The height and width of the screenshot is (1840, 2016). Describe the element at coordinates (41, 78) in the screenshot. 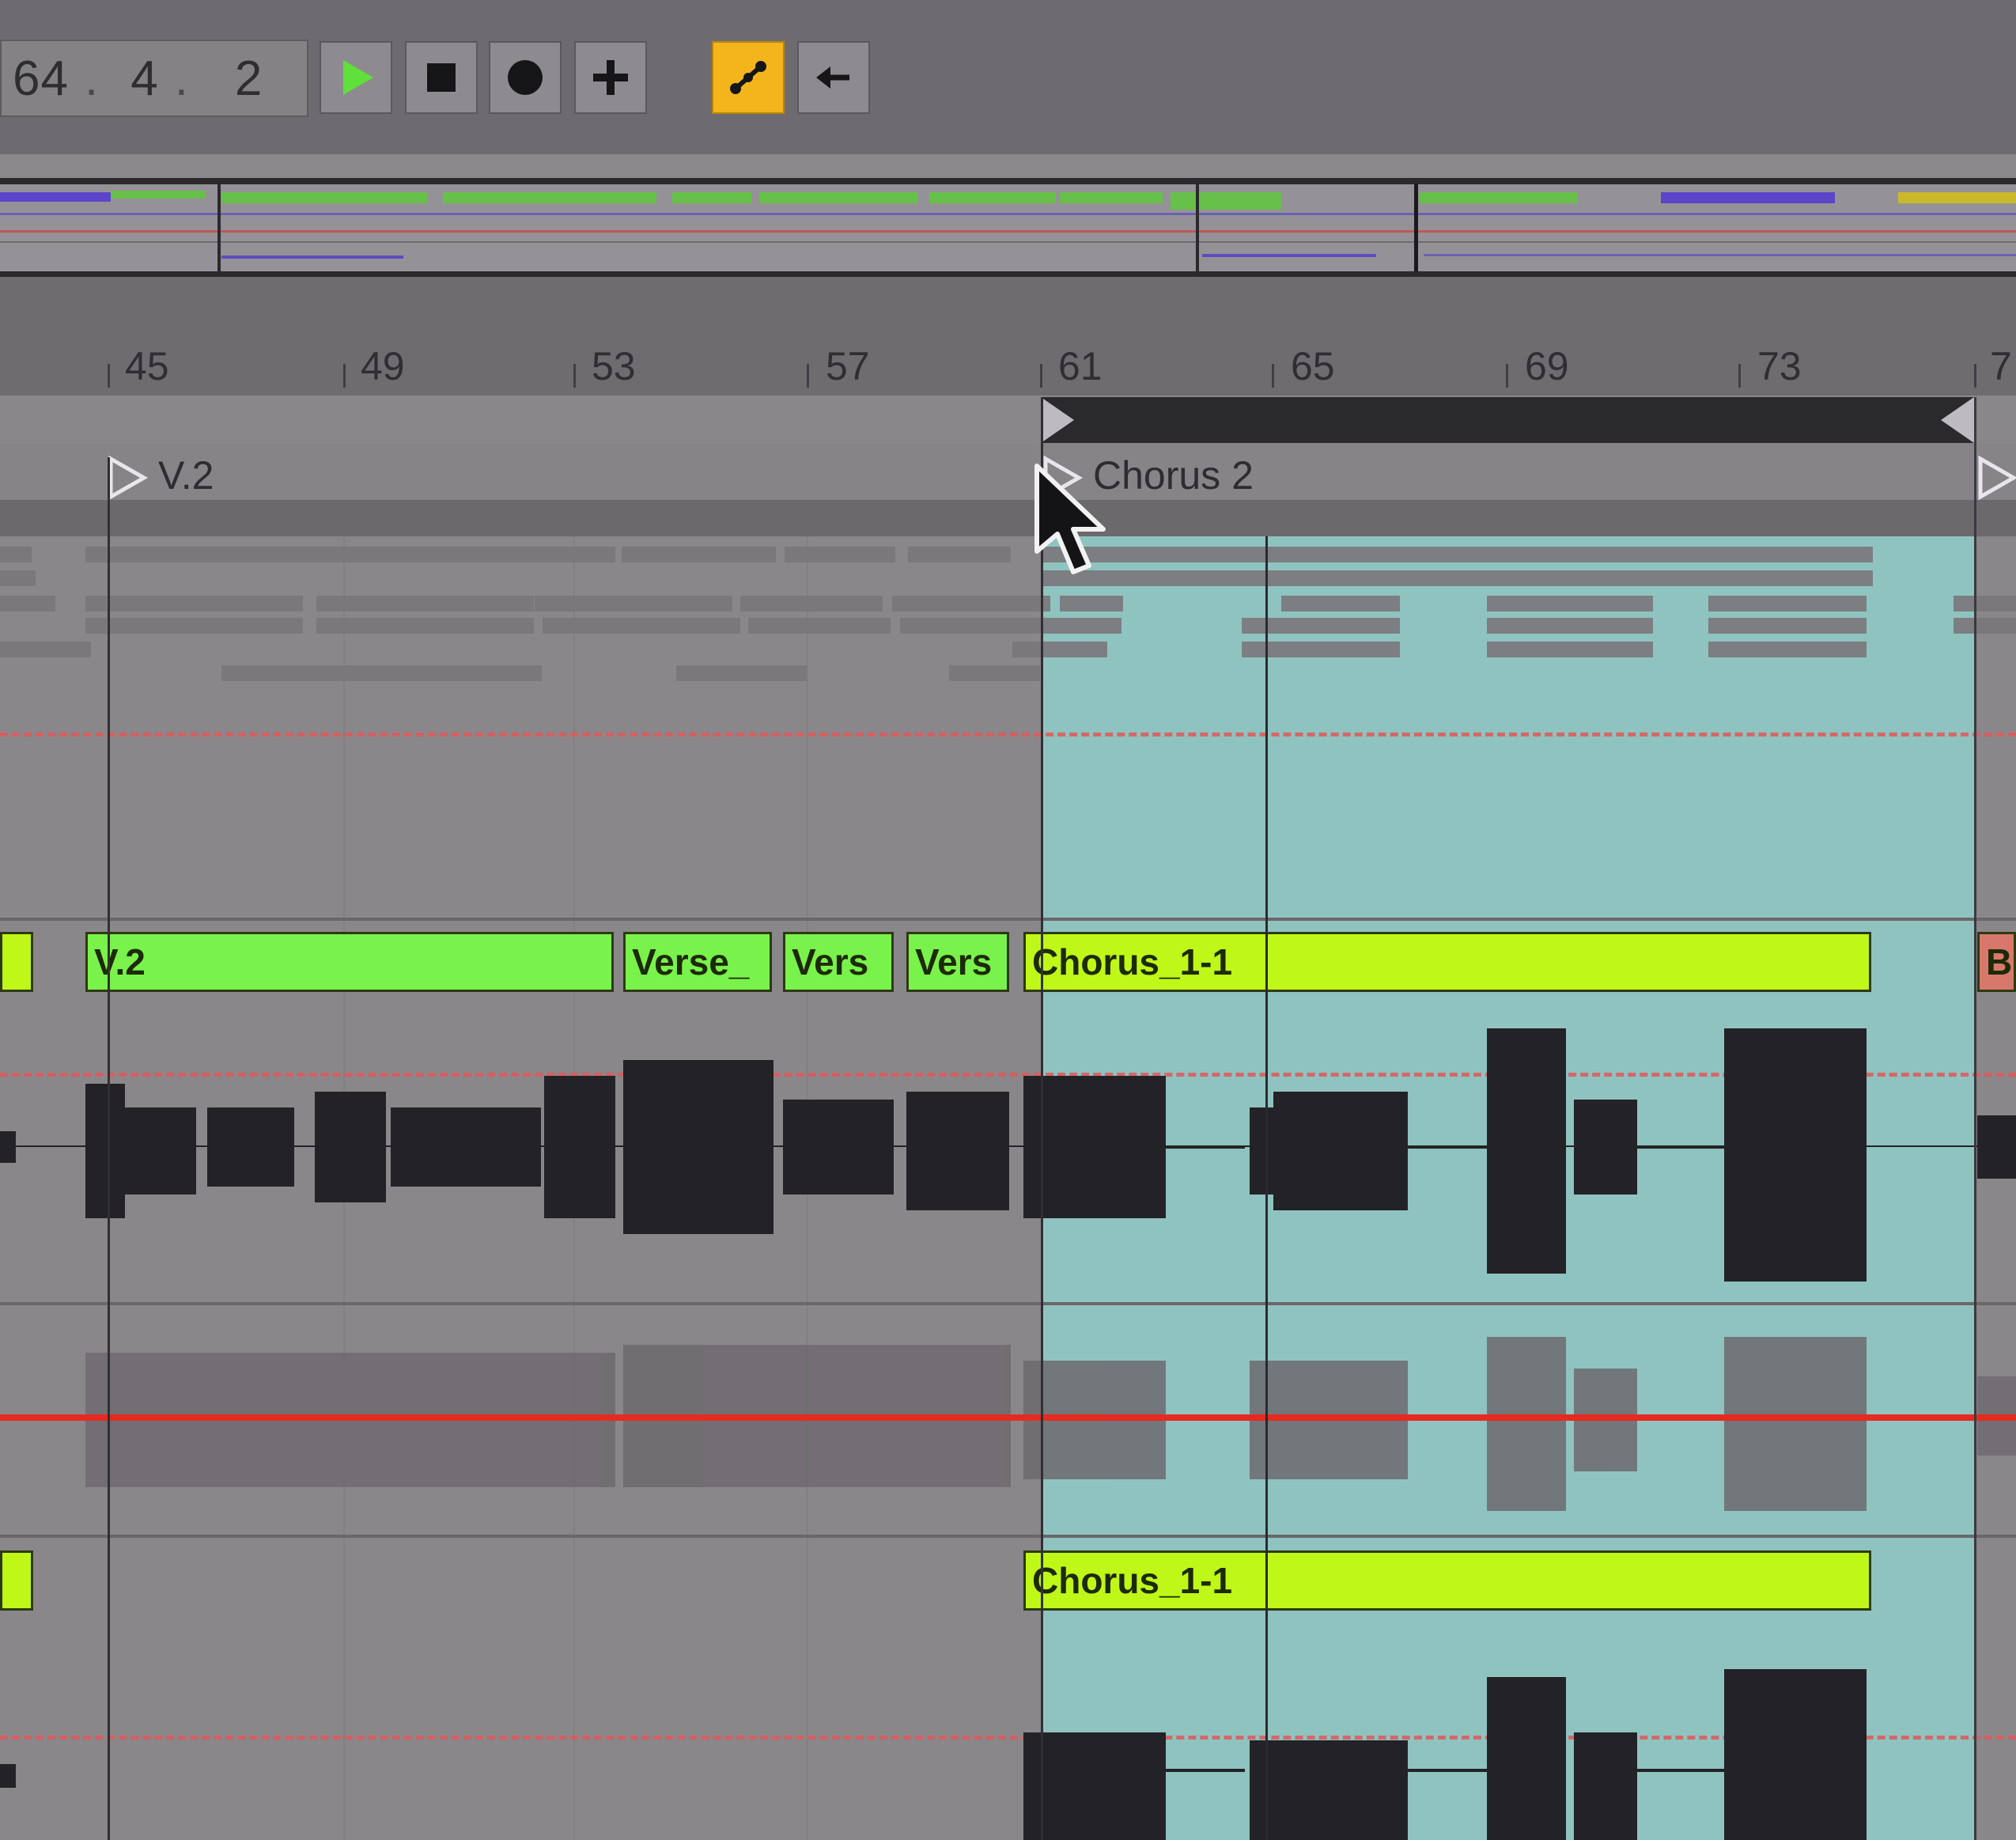

I see `position-bars: 64` at that location.